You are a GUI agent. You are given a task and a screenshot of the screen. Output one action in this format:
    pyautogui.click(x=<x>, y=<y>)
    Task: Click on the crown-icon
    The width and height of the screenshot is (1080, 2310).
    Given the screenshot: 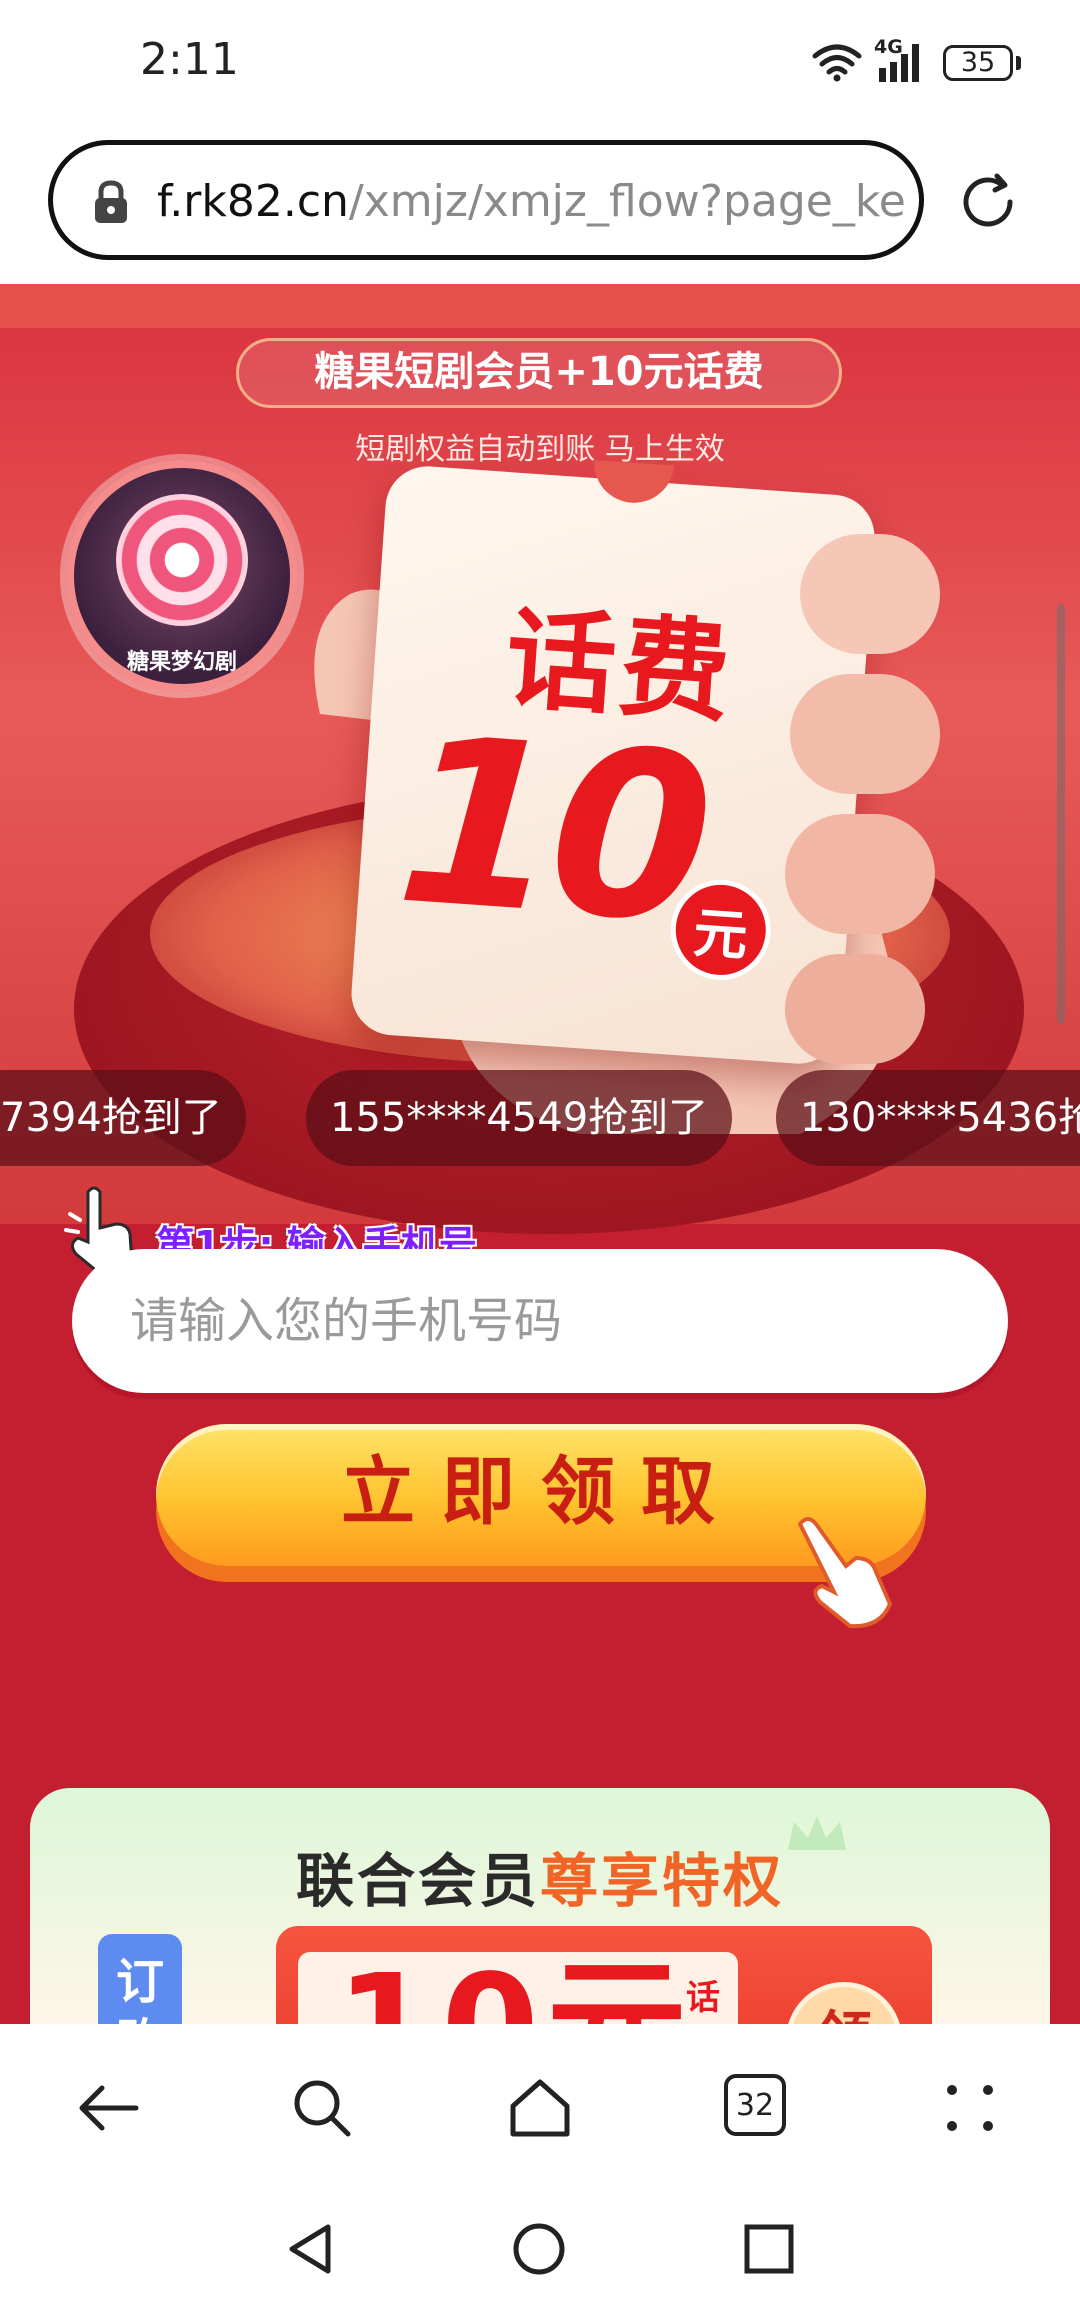 What is the action you would take?
    pyautogui.click(x=817, y=1833)
    